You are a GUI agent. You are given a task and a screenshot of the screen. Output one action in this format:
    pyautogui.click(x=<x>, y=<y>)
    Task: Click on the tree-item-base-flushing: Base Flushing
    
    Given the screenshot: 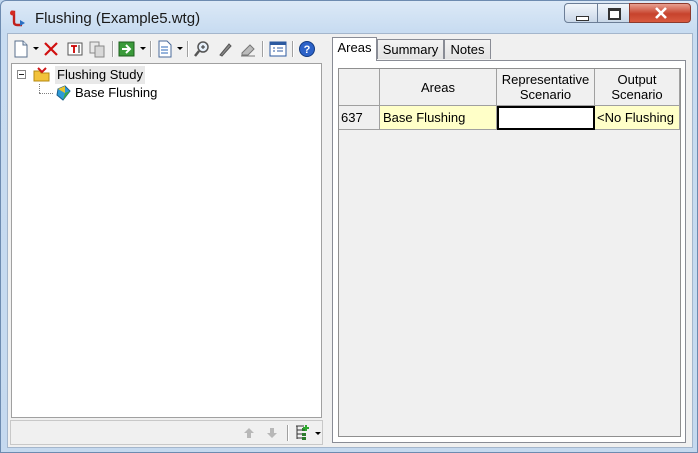 What is the action you would take?
    pyautogui.click(x=121, y=93)
    